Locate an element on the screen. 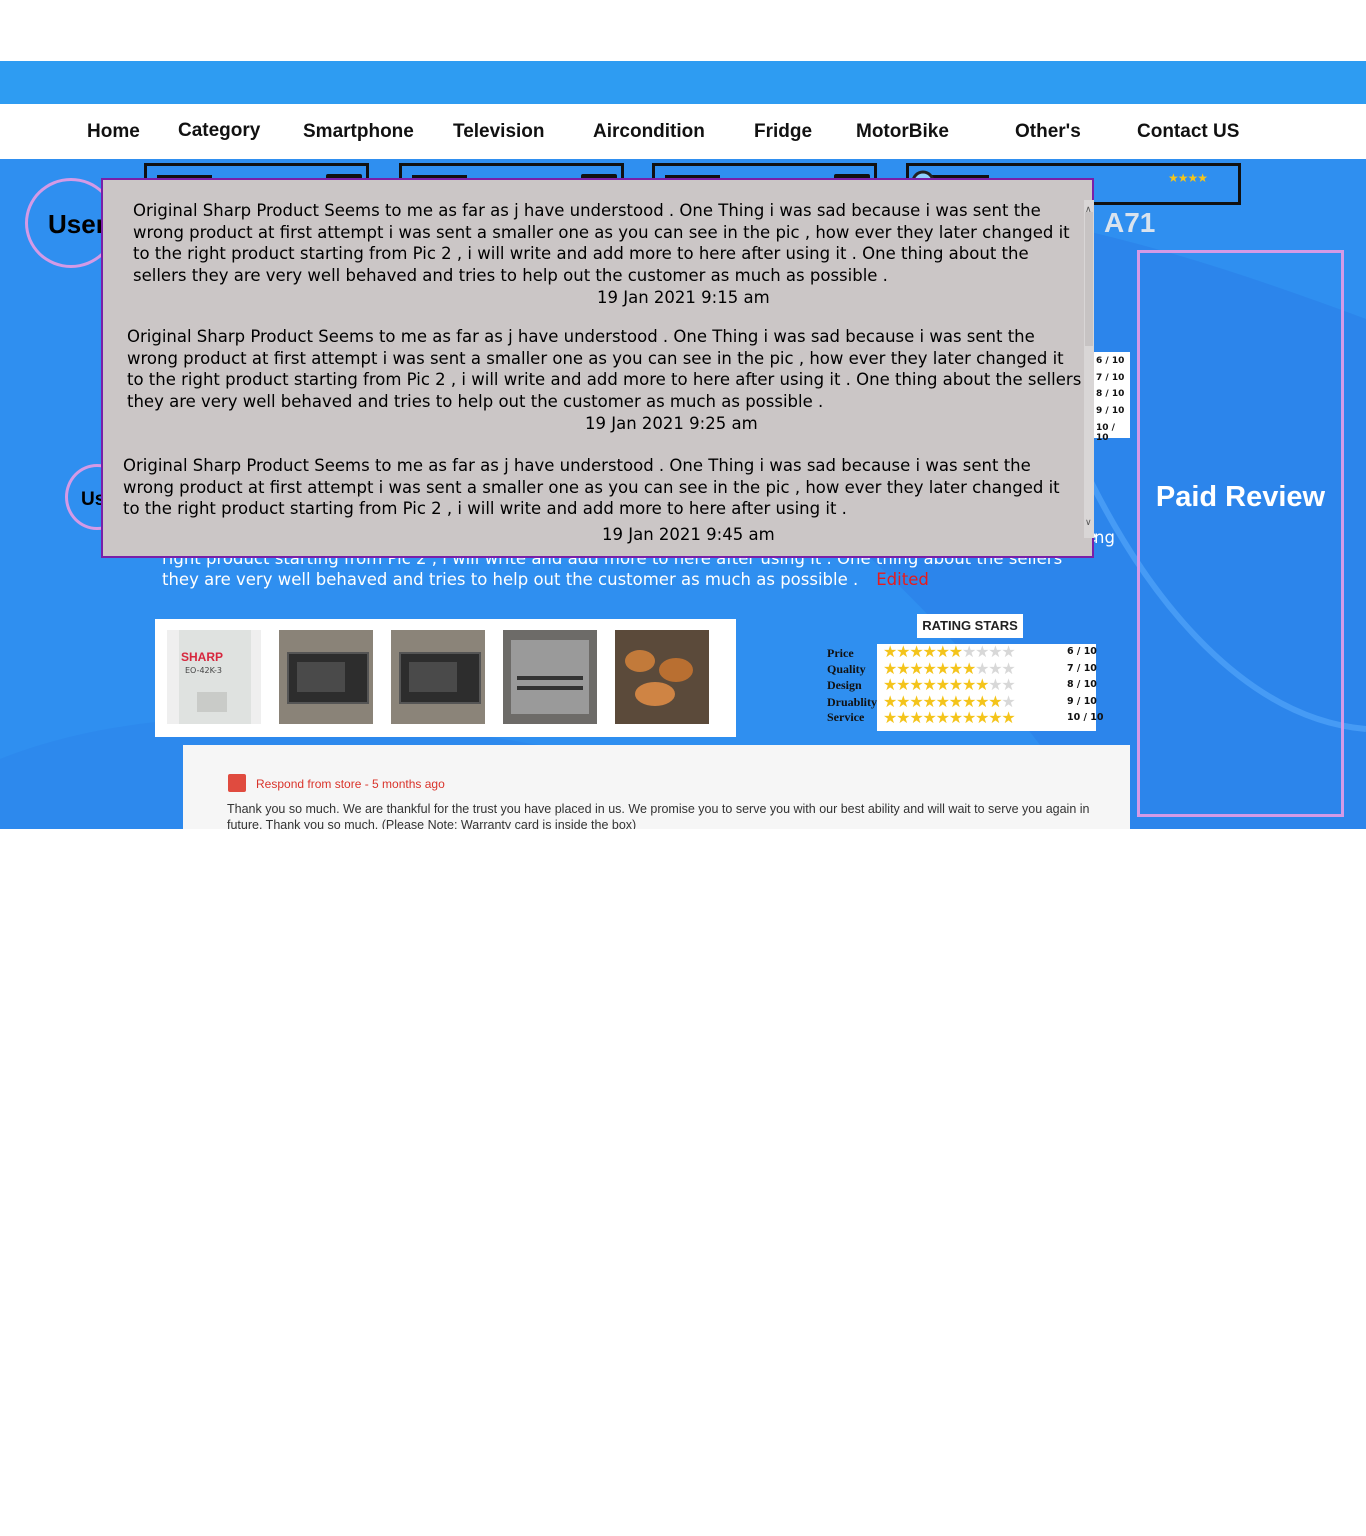 The height and width of the screenshot is (1536, 1366). store-icon is located at coordinates (237, 783).